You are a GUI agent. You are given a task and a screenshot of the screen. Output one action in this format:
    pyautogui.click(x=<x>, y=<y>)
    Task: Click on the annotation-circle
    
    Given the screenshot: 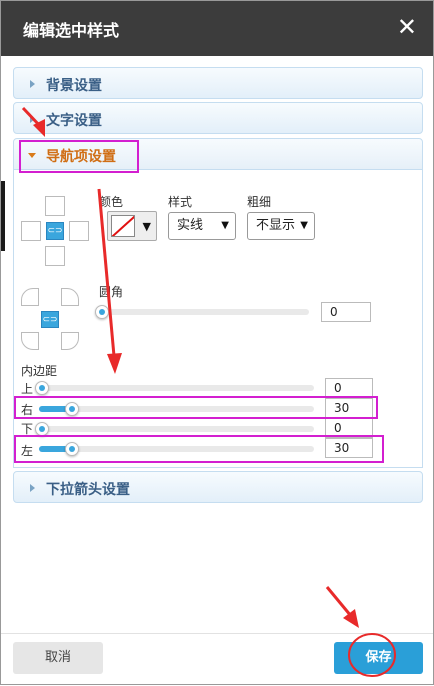 What is the action you would take?
    pyautogui.click(x=372, y=655)
    